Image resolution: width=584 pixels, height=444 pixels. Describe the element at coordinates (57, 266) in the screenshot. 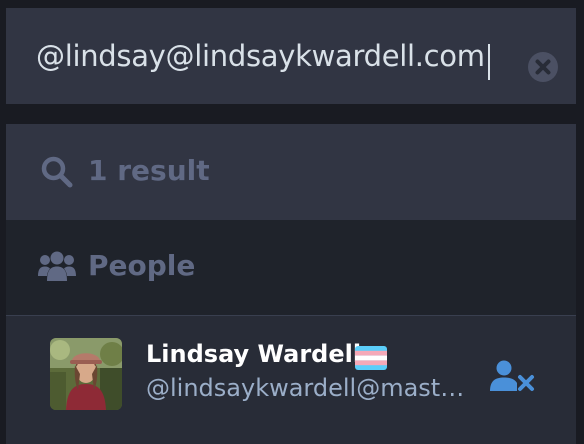

I see `users-icon` at that location.